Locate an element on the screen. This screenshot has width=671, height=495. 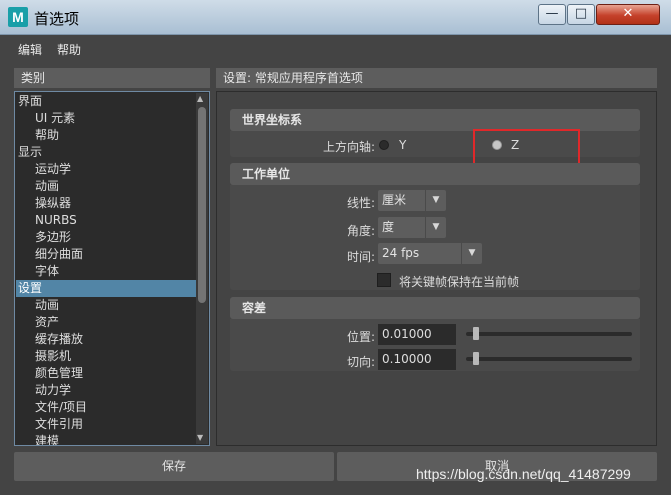
save-button: 保存 is located at coordinates (174, 466).